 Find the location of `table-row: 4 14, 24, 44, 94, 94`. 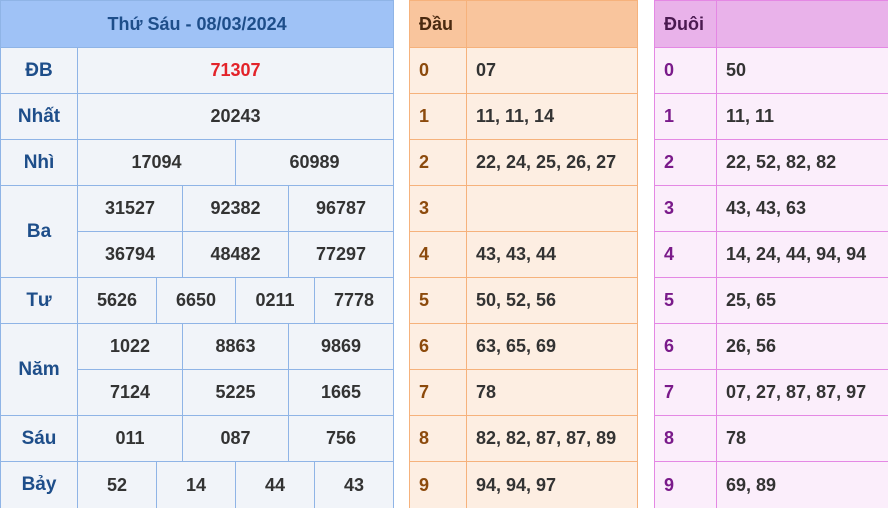

table-row: 4 14, 24, 44, 94, 94 is located at coordinates (771, 254).